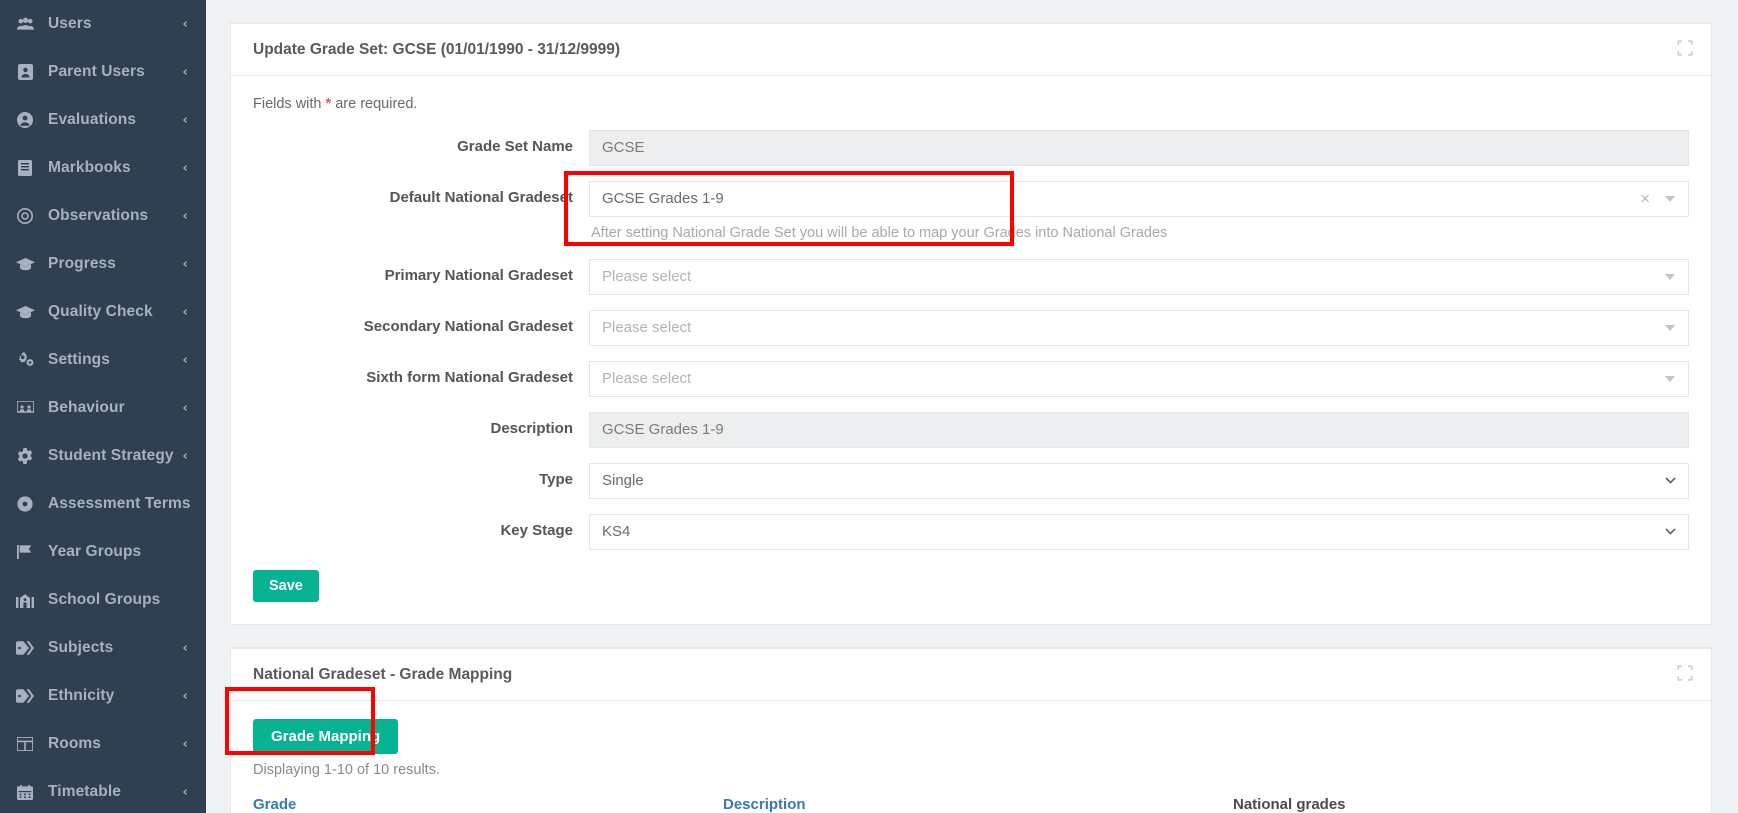 The height and width of the screenshot is (813, 1738). Describe the element at coordinates (481, 197) in the screenshot. I see `default-national-gradeset-label: Default National Gradeset` at that location.